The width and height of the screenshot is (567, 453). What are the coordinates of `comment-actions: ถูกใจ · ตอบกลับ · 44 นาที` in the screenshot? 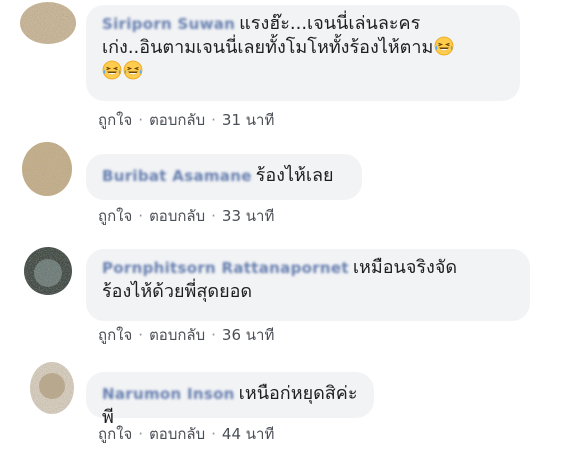 It's located at (186, 434).